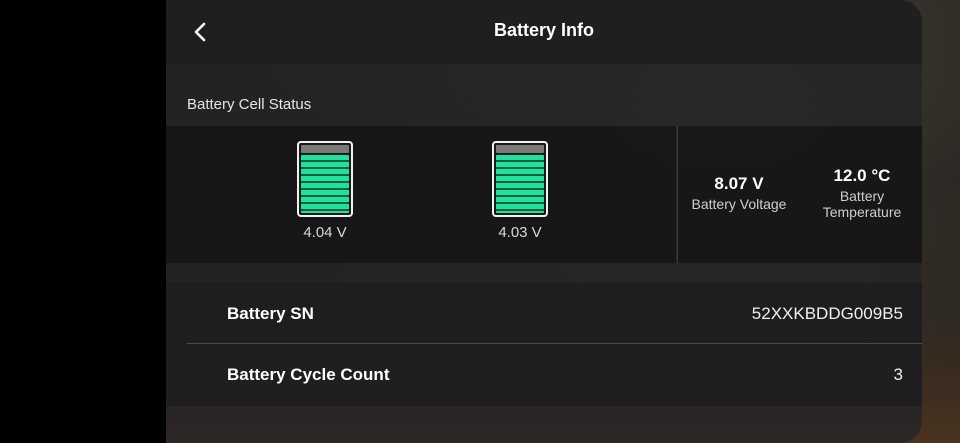 The image size is (960, 443). I want to click on battery-temperature-stat: 12.0 °C Battery Temperature, so click(862, 193).